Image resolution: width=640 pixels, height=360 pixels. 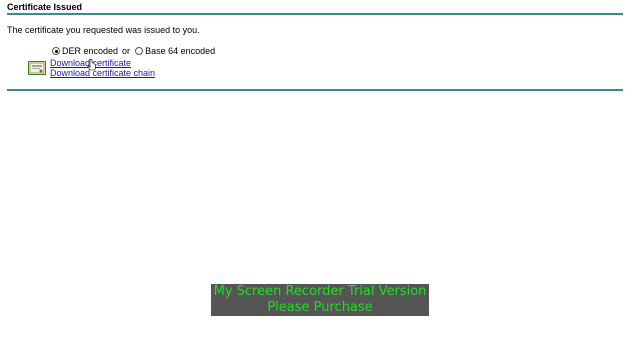 What do you see at coordinates (102, 73) in the screenshot?
I see `download-certificate-chain-link: Download certificate chain` at bounding box center [102, 73].